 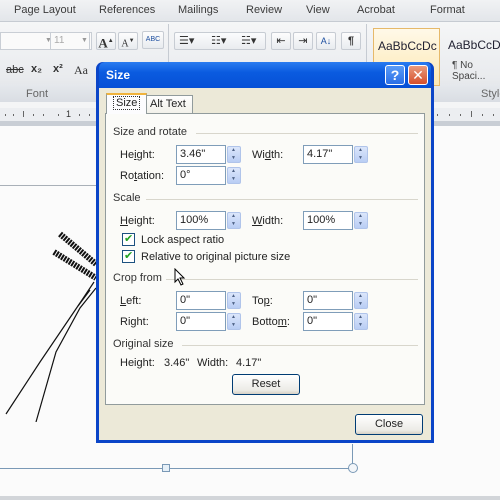 I want to click on scale-width-label: Width:, so click(x=268, y=221).